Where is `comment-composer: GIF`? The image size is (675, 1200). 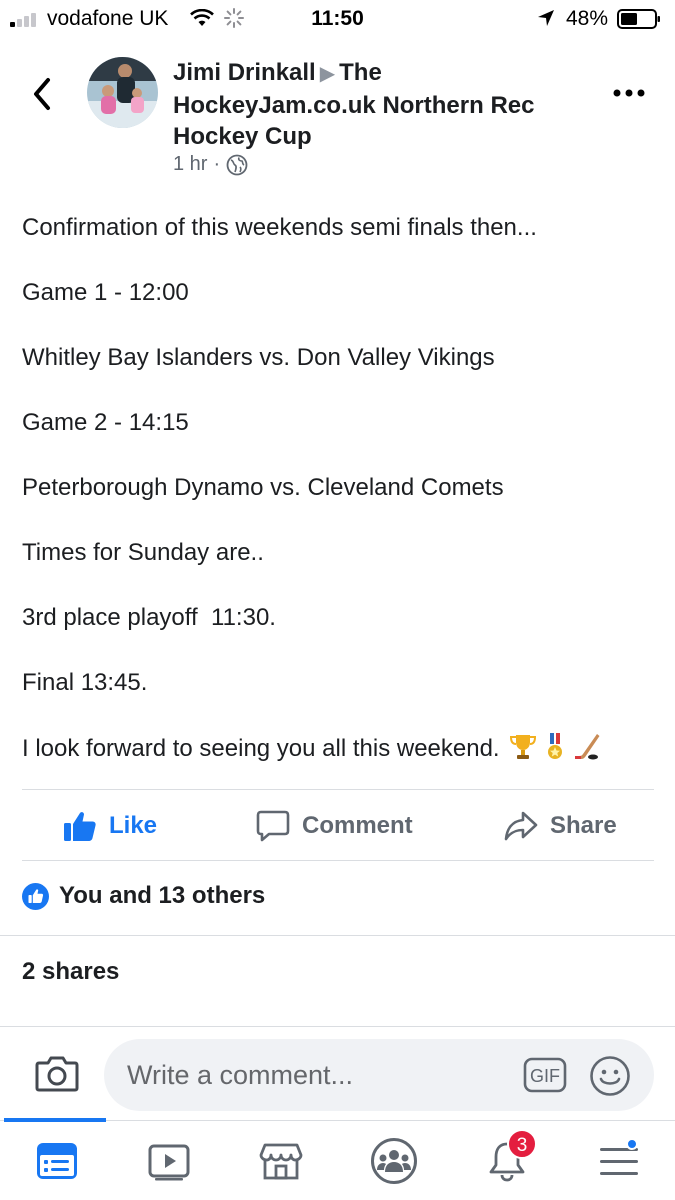 comment-composer: GIF is located at coordinates (337, 1074).